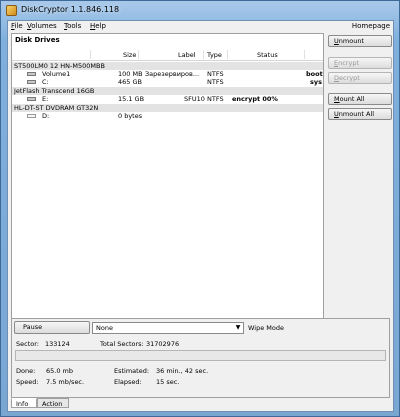  Describe the element at coordinates (200, 26) in the screenshot. I see `menu-bar: File Volumes Tools Help Homepage` at that location.